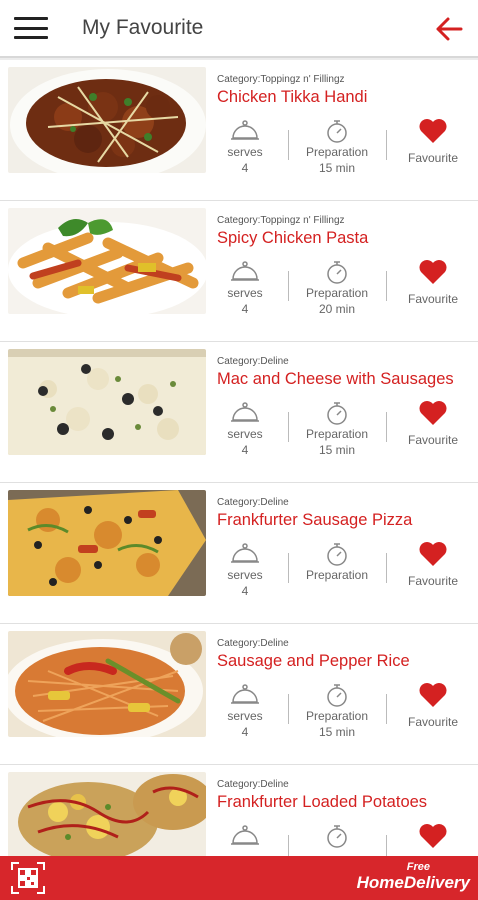  What do you see at coordinates (28, 878) in the screenshot?
I see `qr-code-icon` at bounding box center [28, 878].